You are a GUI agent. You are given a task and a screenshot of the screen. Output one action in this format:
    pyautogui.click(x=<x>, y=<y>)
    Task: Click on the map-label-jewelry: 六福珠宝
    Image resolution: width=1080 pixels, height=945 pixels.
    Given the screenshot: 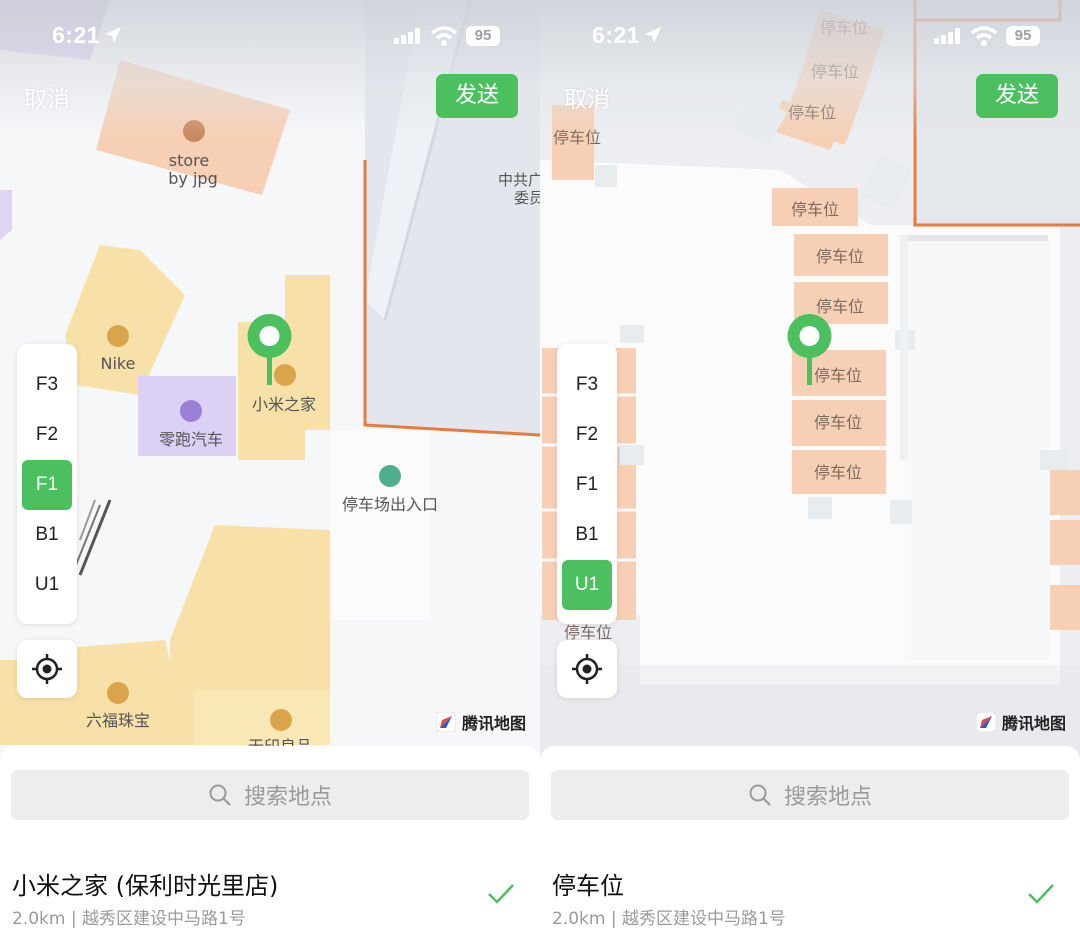 What is the action you would take?
    pyautogui.click(x=118, y=720)
    